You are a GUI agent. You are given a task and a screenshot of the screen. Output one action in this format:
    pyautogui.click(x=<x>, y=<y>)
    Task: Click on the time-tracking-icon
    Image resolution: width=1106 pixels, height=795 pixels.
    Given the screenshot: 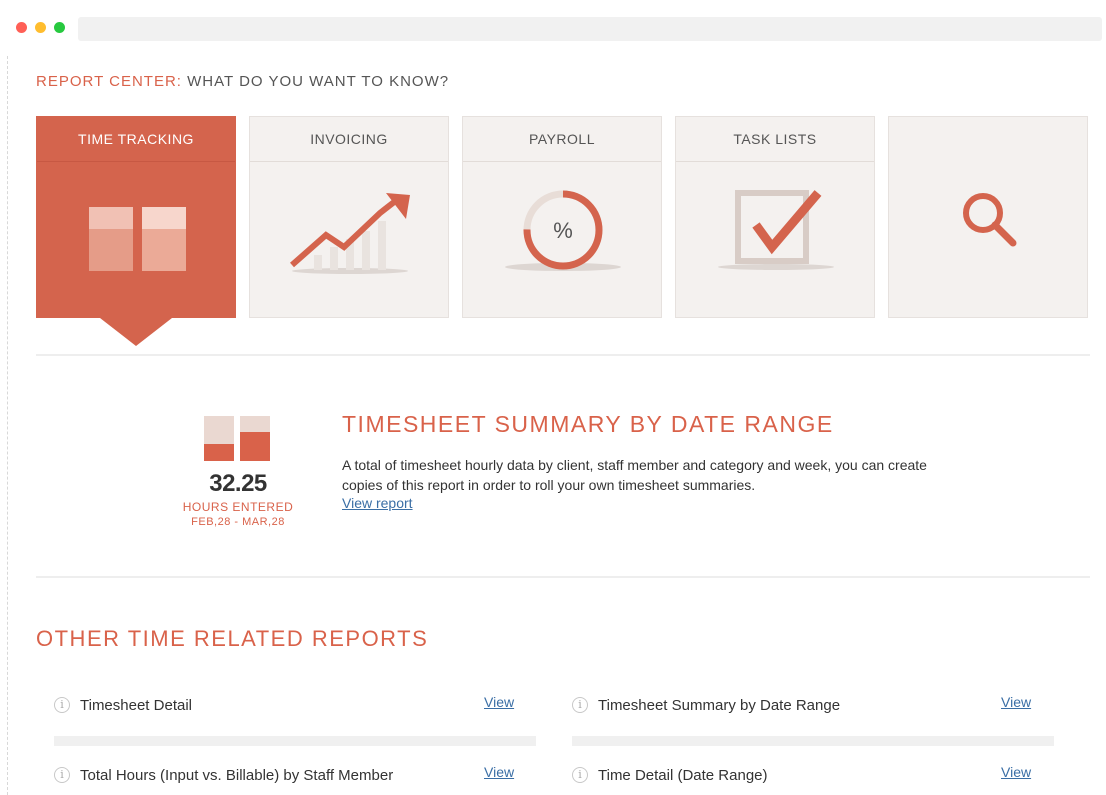 What is the action you would take?
    pyautogui.click(x=137, y=239)
    